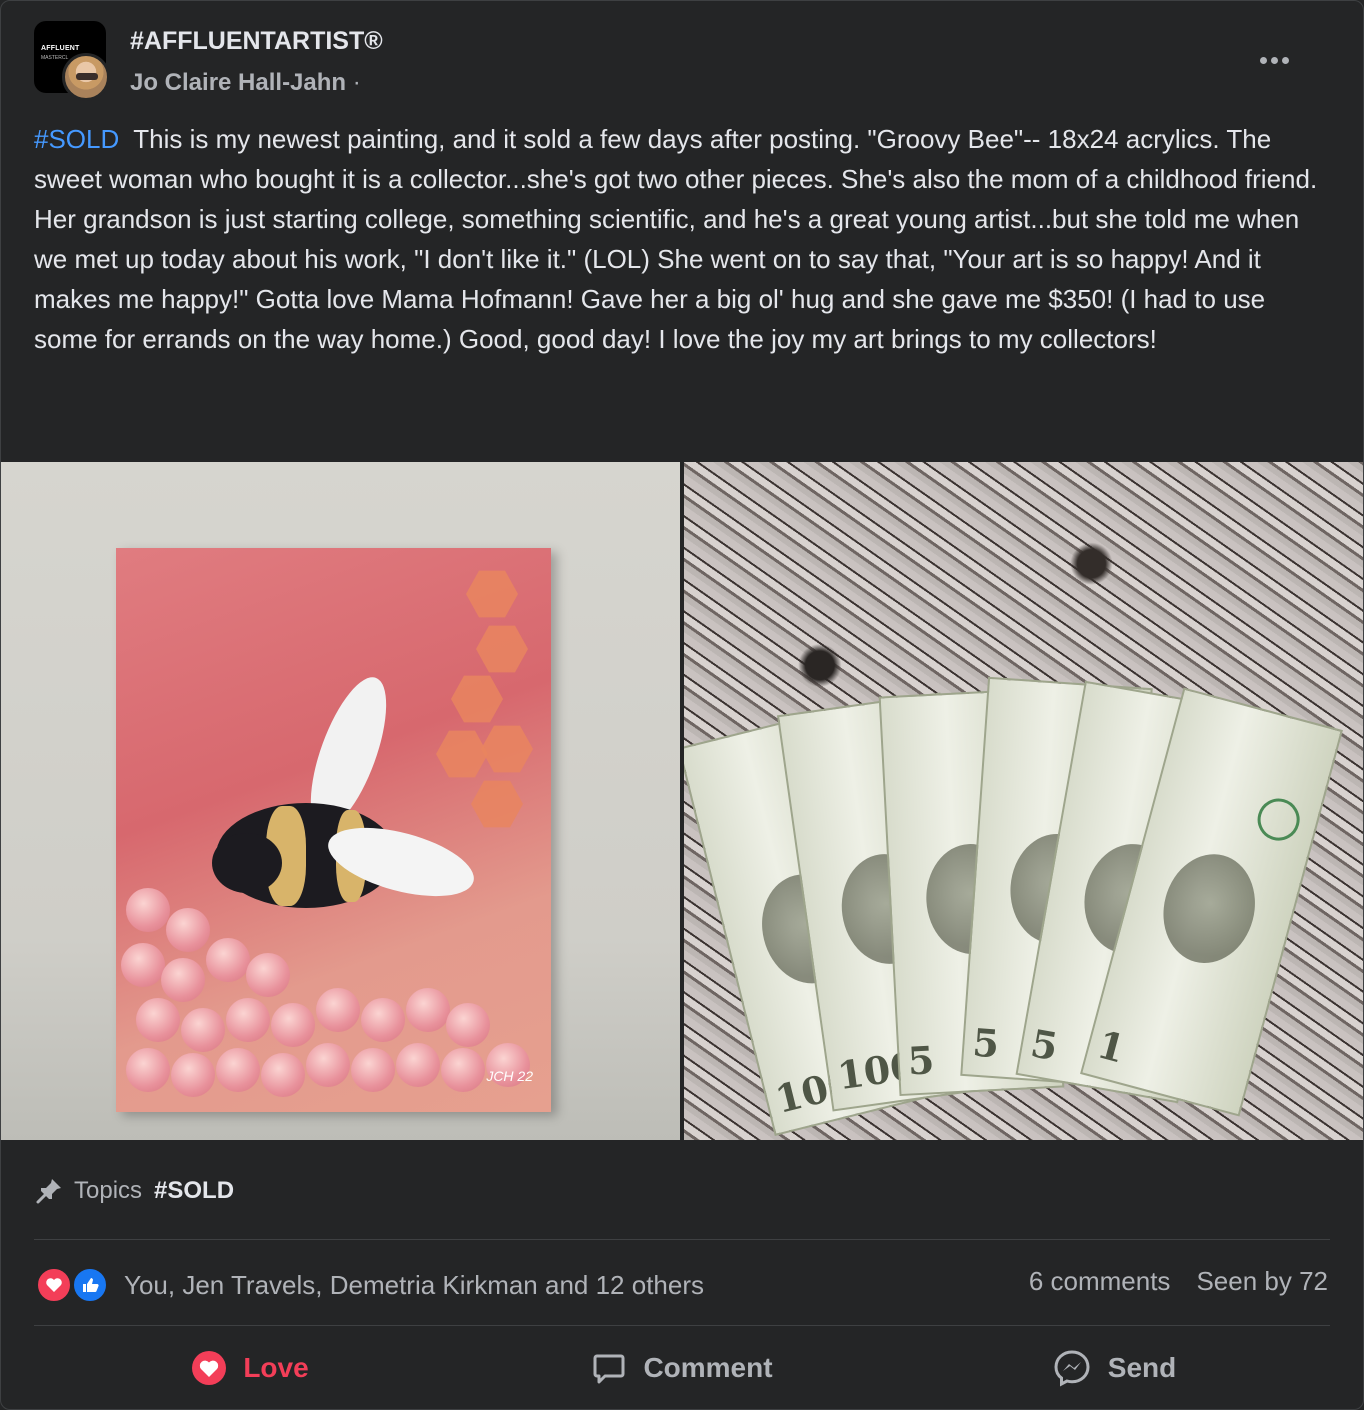 The width and height of the screenshot is (1364, 1410). I want to click on post-hashtag: #SOLD, so click(76, 139).